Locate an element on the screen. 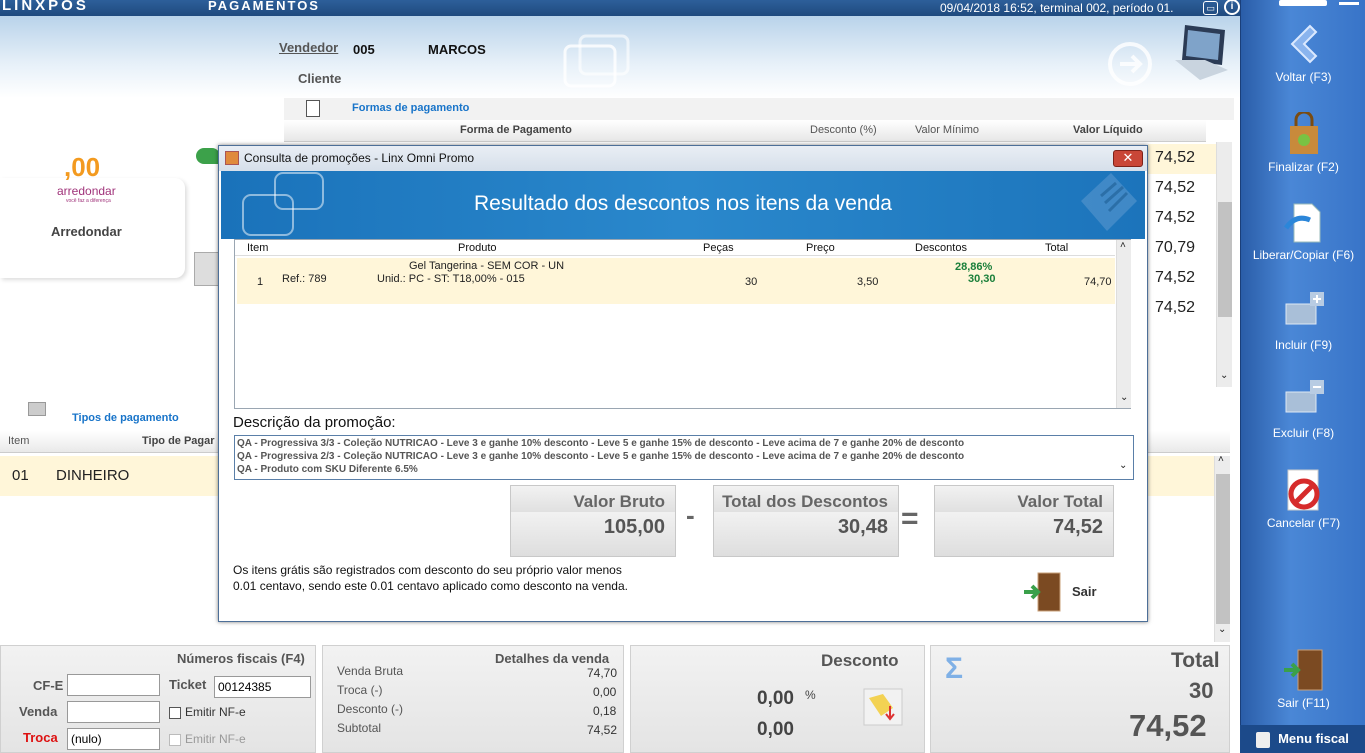 The image size is (1365, 753). desconto-detail-value: 0,18 is located at coordinates (605, 711).